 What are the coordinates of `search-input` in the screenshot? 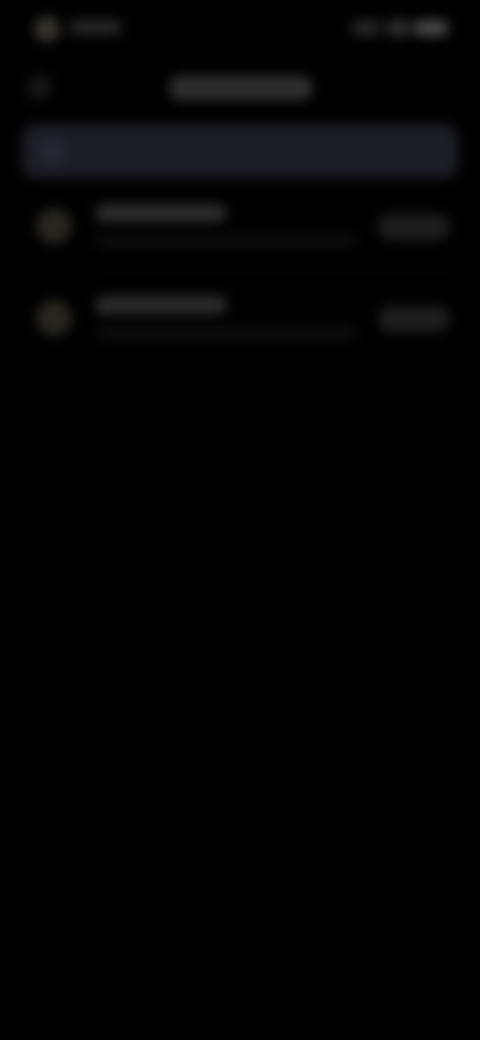 It's located at (240, 151).